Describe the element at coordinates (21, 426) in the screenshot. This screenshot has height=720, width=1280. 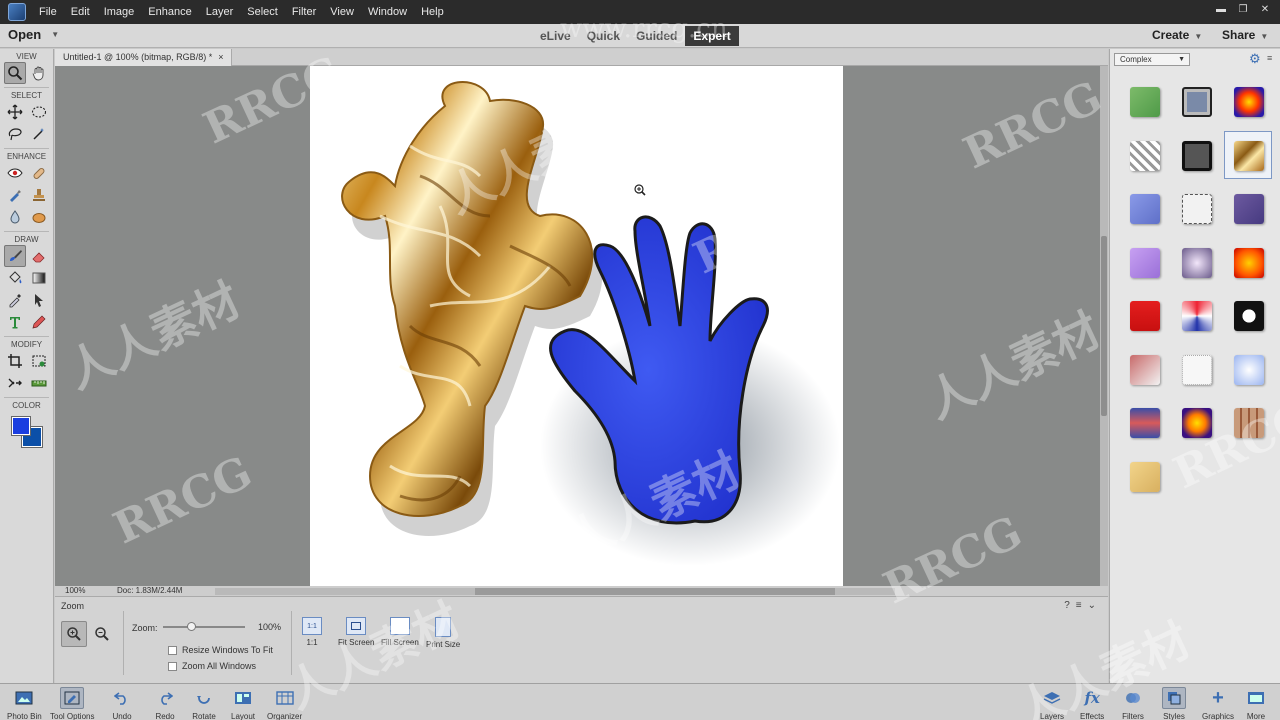
I see `foreground-color-swatch` at that location.